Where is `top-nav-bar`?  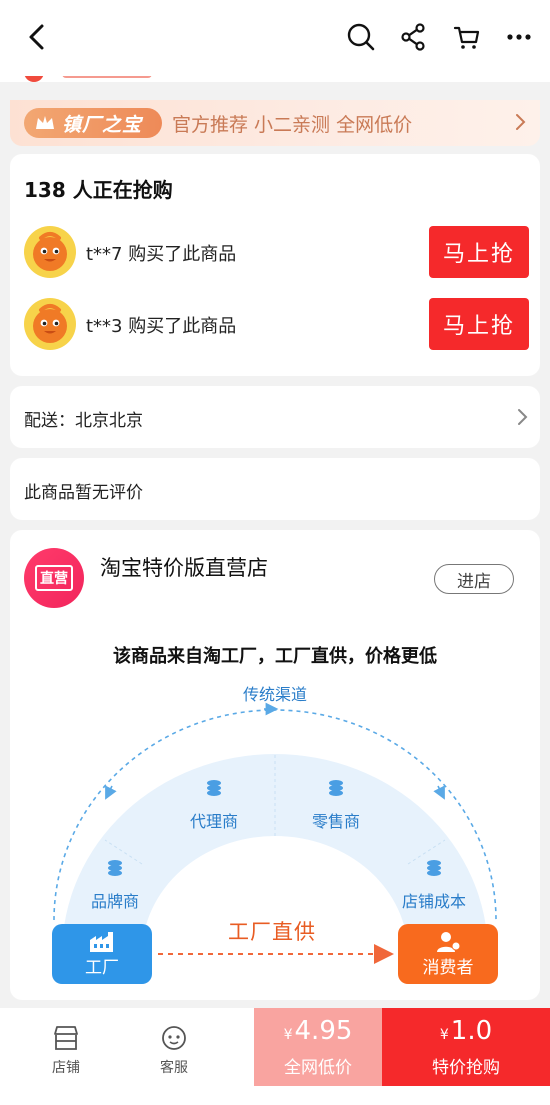 top-nav-bar is located at coordinates (275, 38).